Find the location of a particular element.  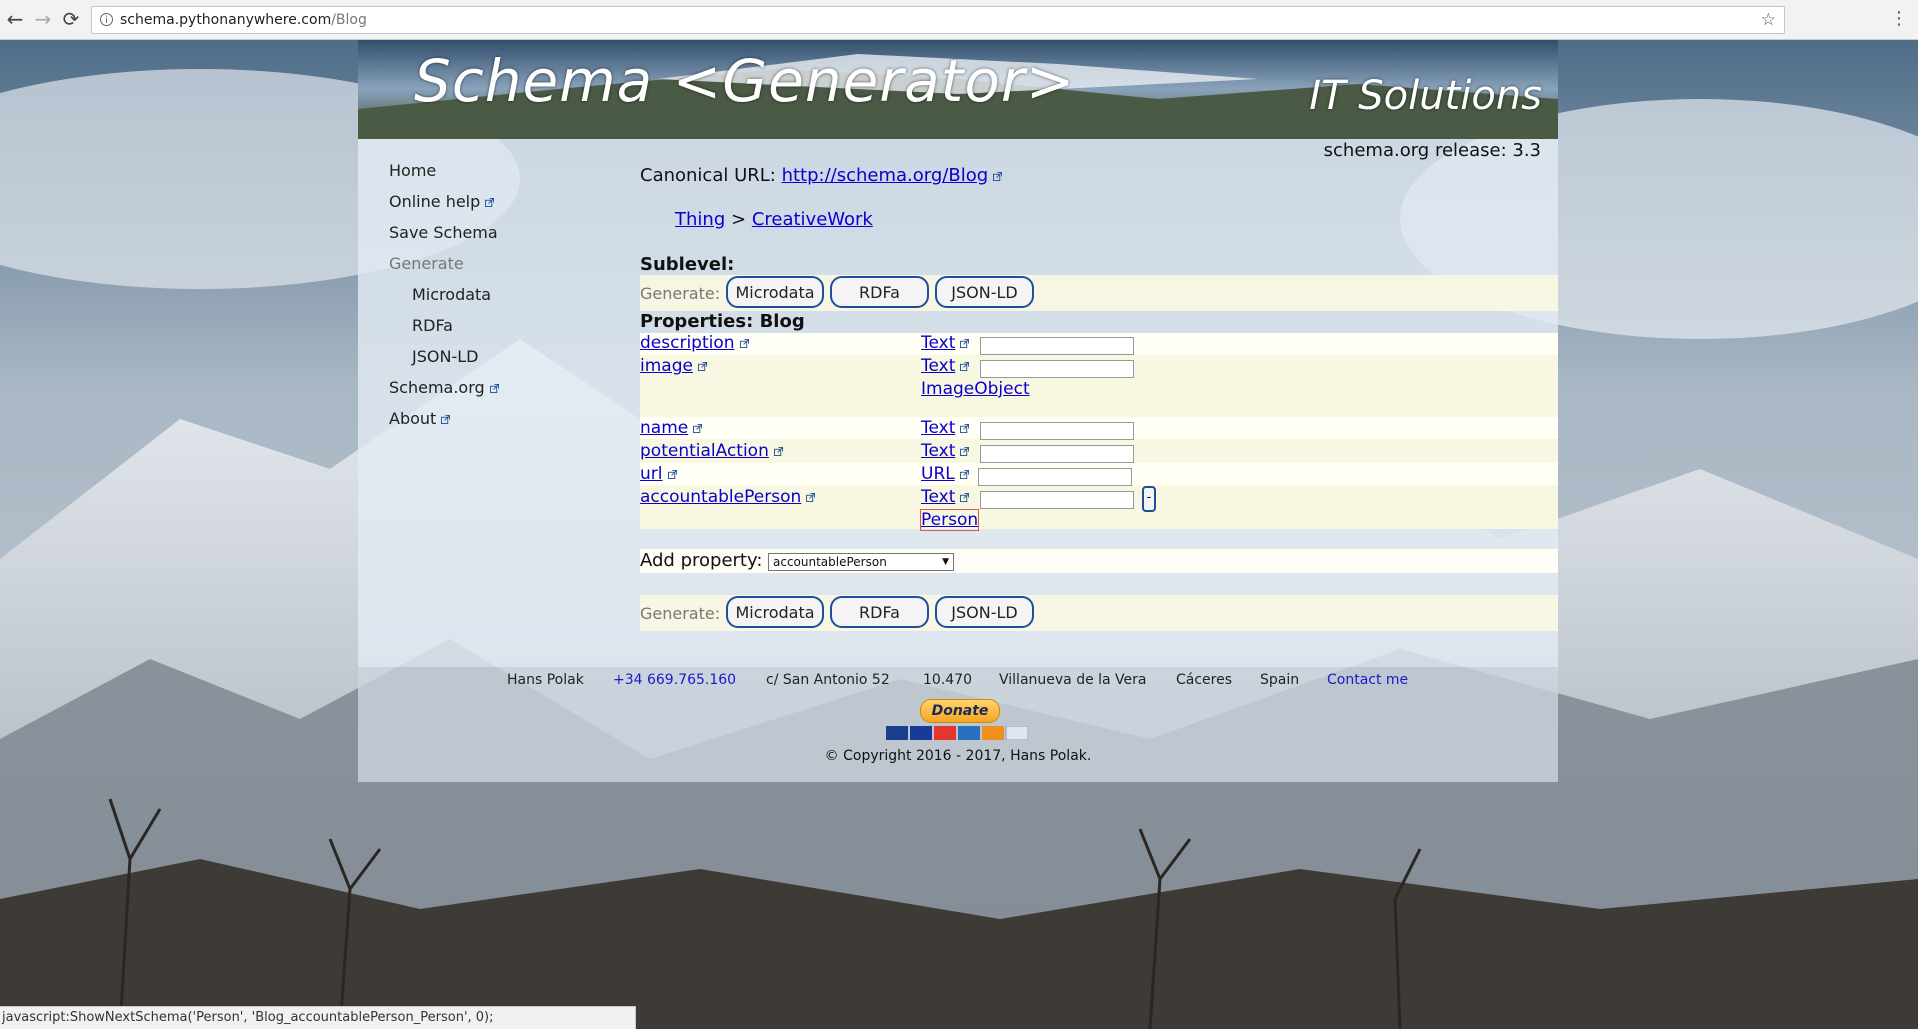

type-link: Person is located at coordinates (949, 520).